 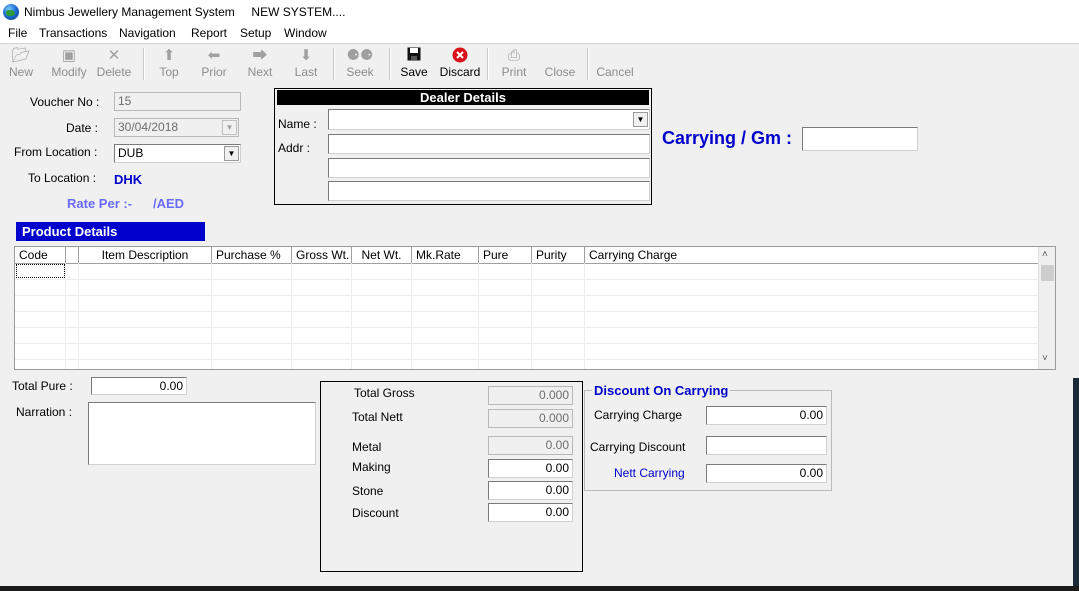 What do you see at coordinates (375, 513) in the screenshot?
I see `discount-label: Discount` at bounding box center [375, 513].